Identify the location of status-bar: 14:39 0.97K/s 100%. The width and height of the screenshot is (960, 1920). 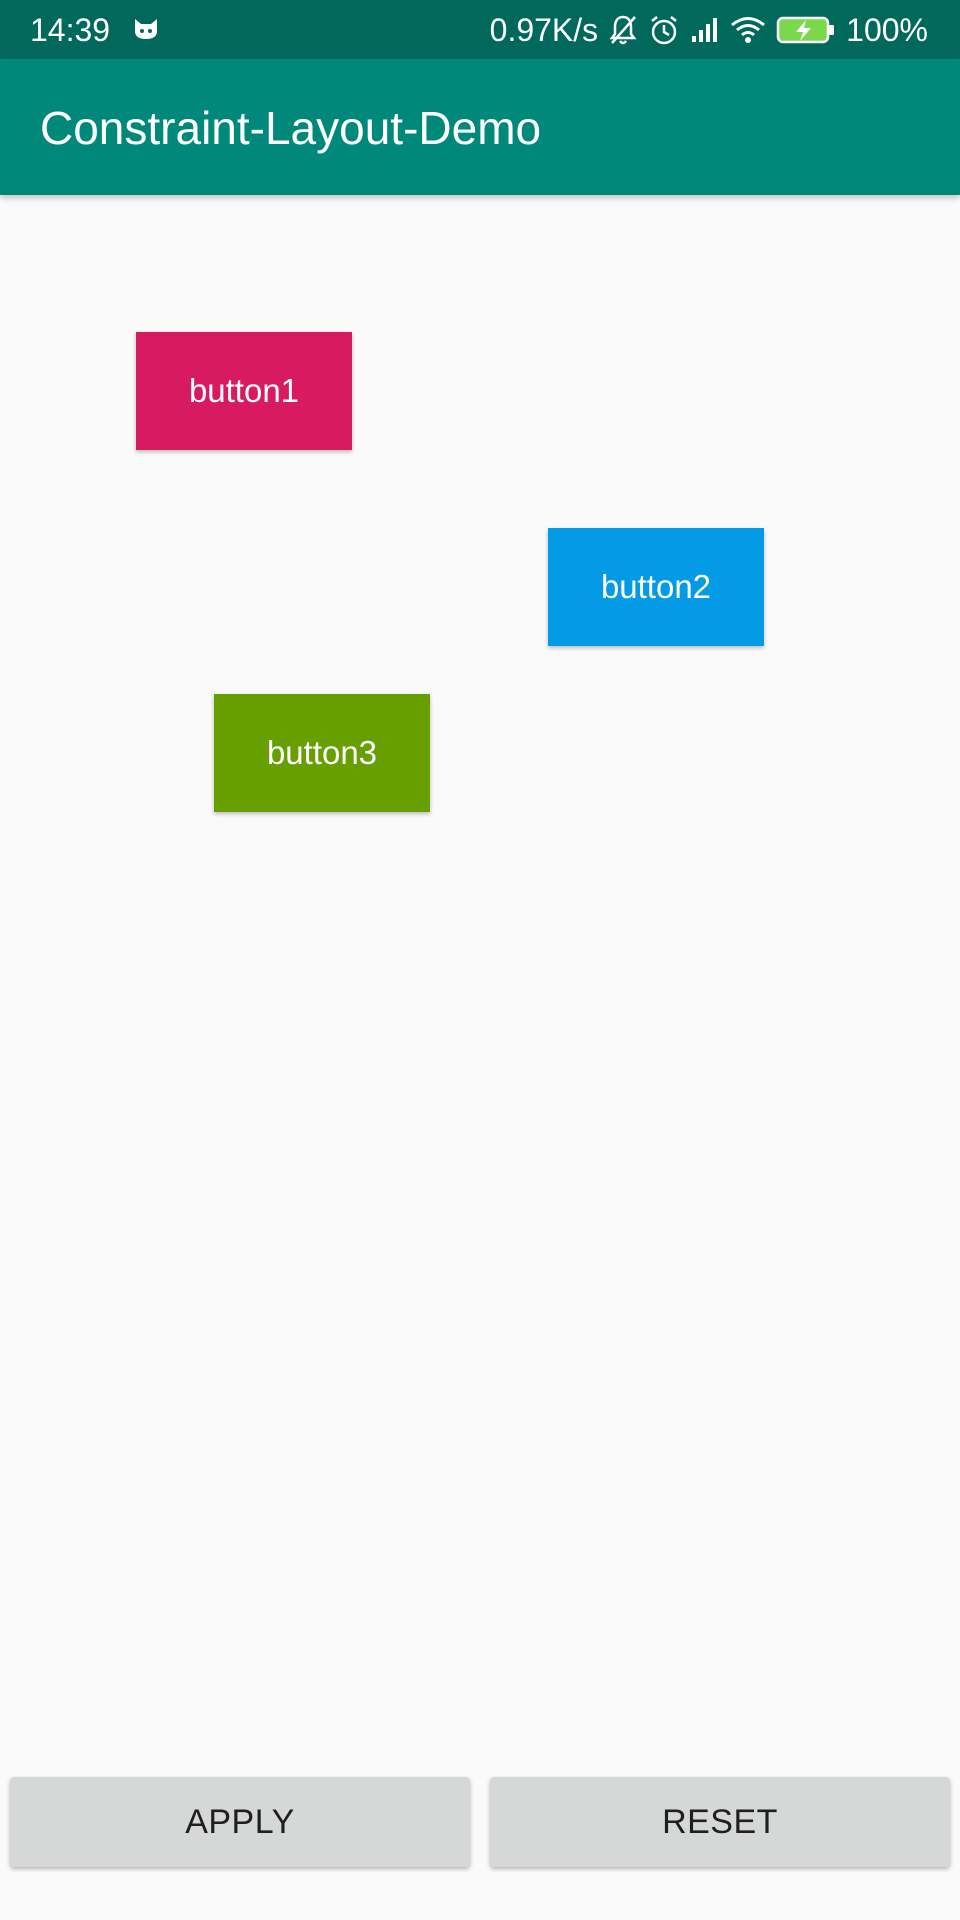
(480, 29).